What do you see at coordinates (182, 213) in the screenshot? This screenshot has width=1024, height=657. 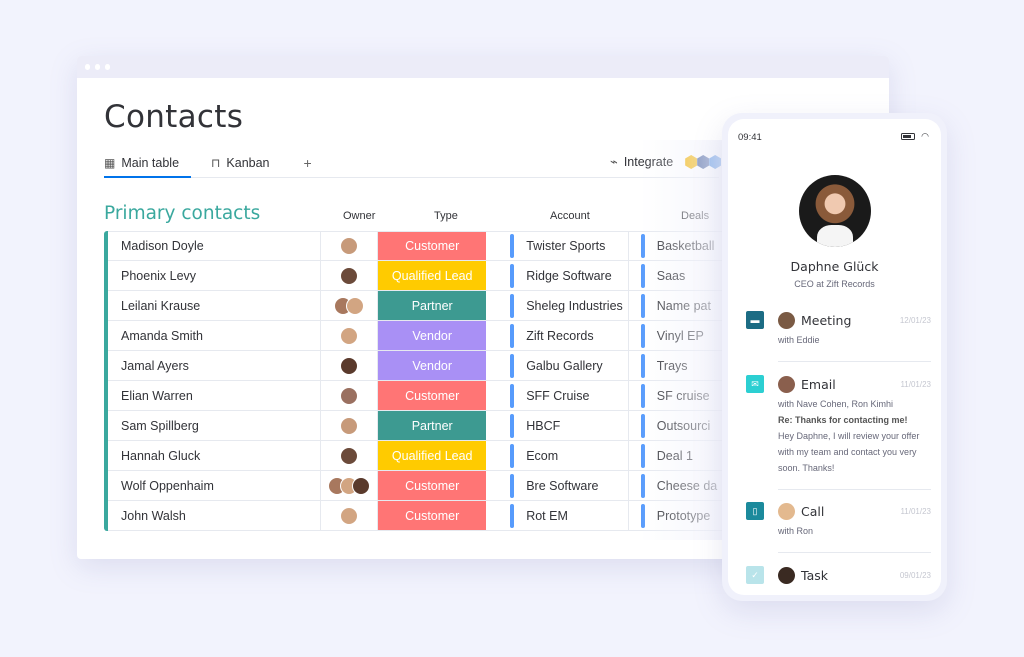 I see `group-title: Primary contacts` at bounding box center [182, 213].